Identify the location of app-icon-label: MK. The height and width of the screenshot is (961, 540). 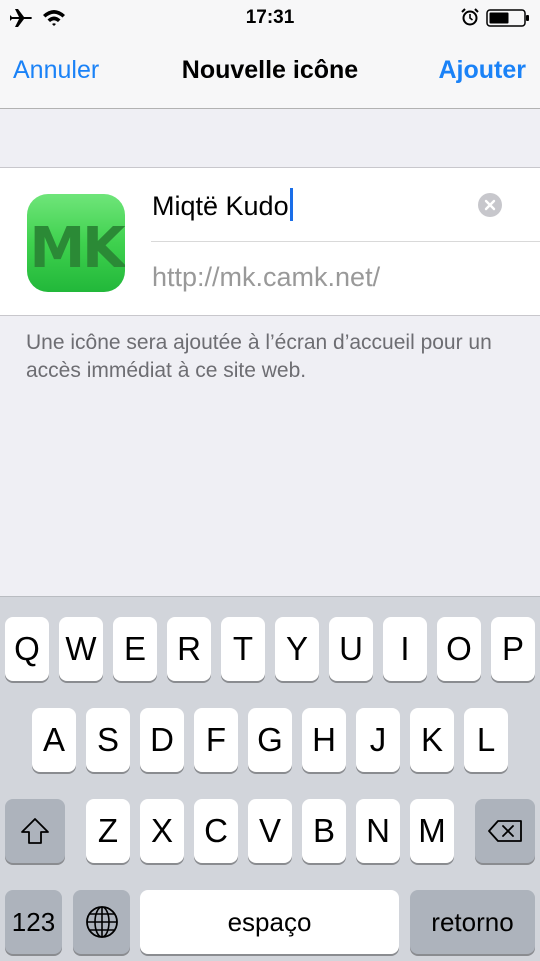
(77, 248).